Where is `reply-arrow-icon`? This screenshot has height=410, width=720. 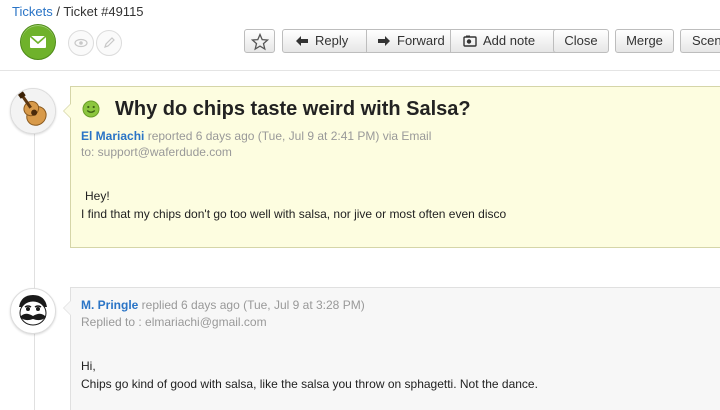
reply-arrow-icon is located at coordinates (302, 41).